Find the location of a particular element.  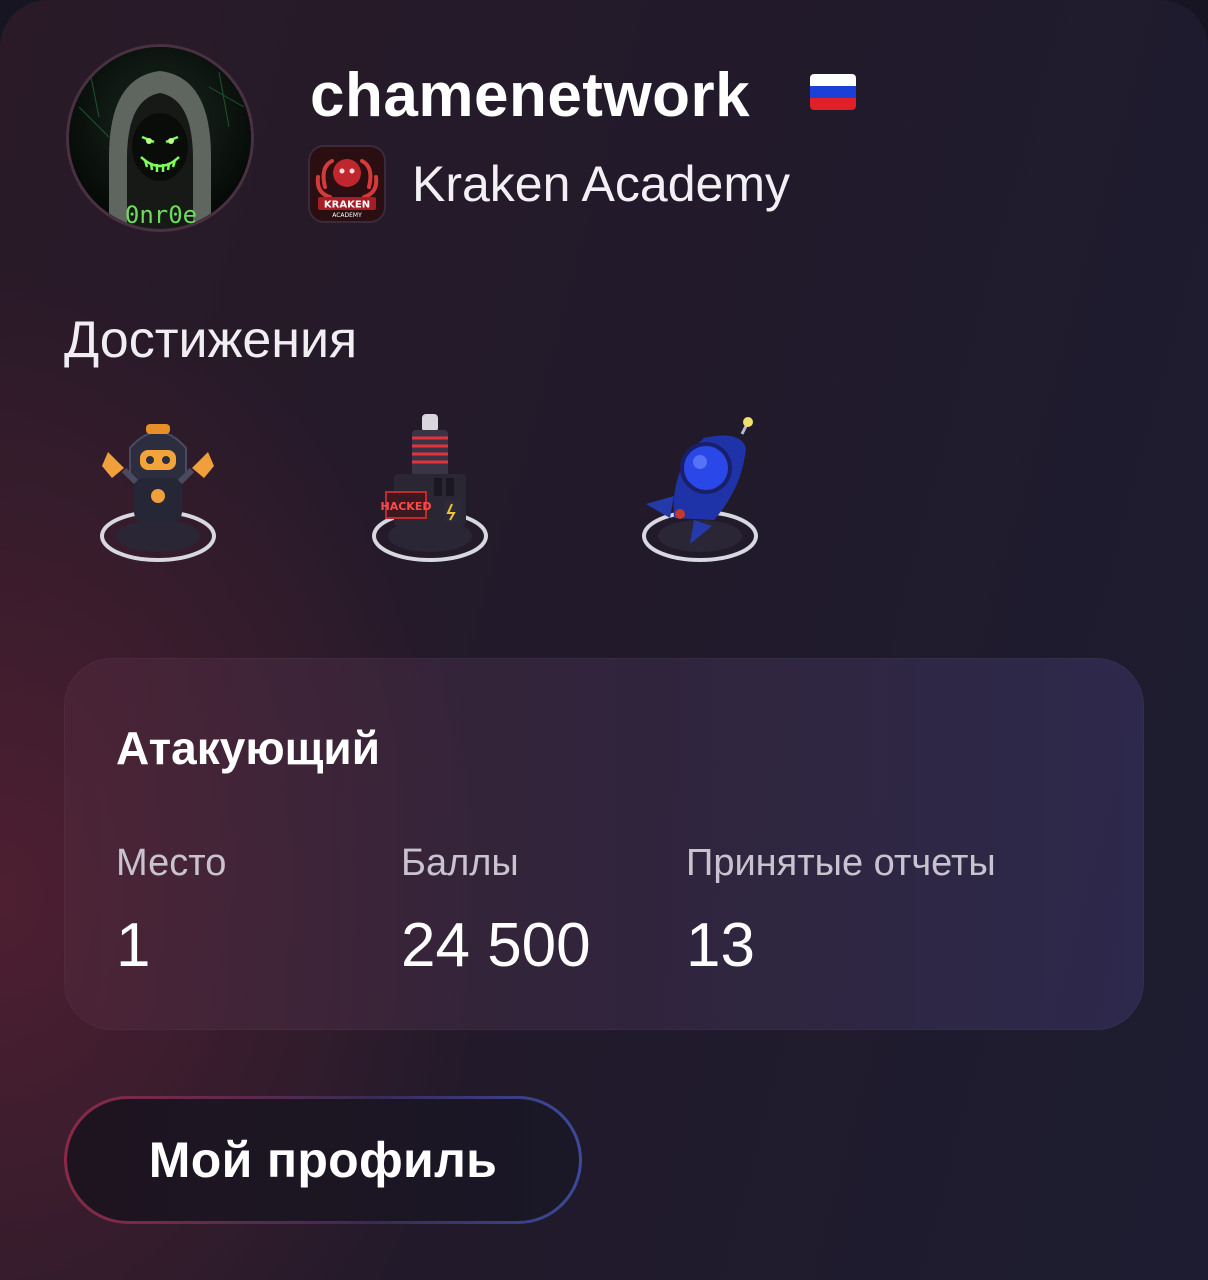

my-profile-button: Мой профиль is located at coordinates (323, 1160).